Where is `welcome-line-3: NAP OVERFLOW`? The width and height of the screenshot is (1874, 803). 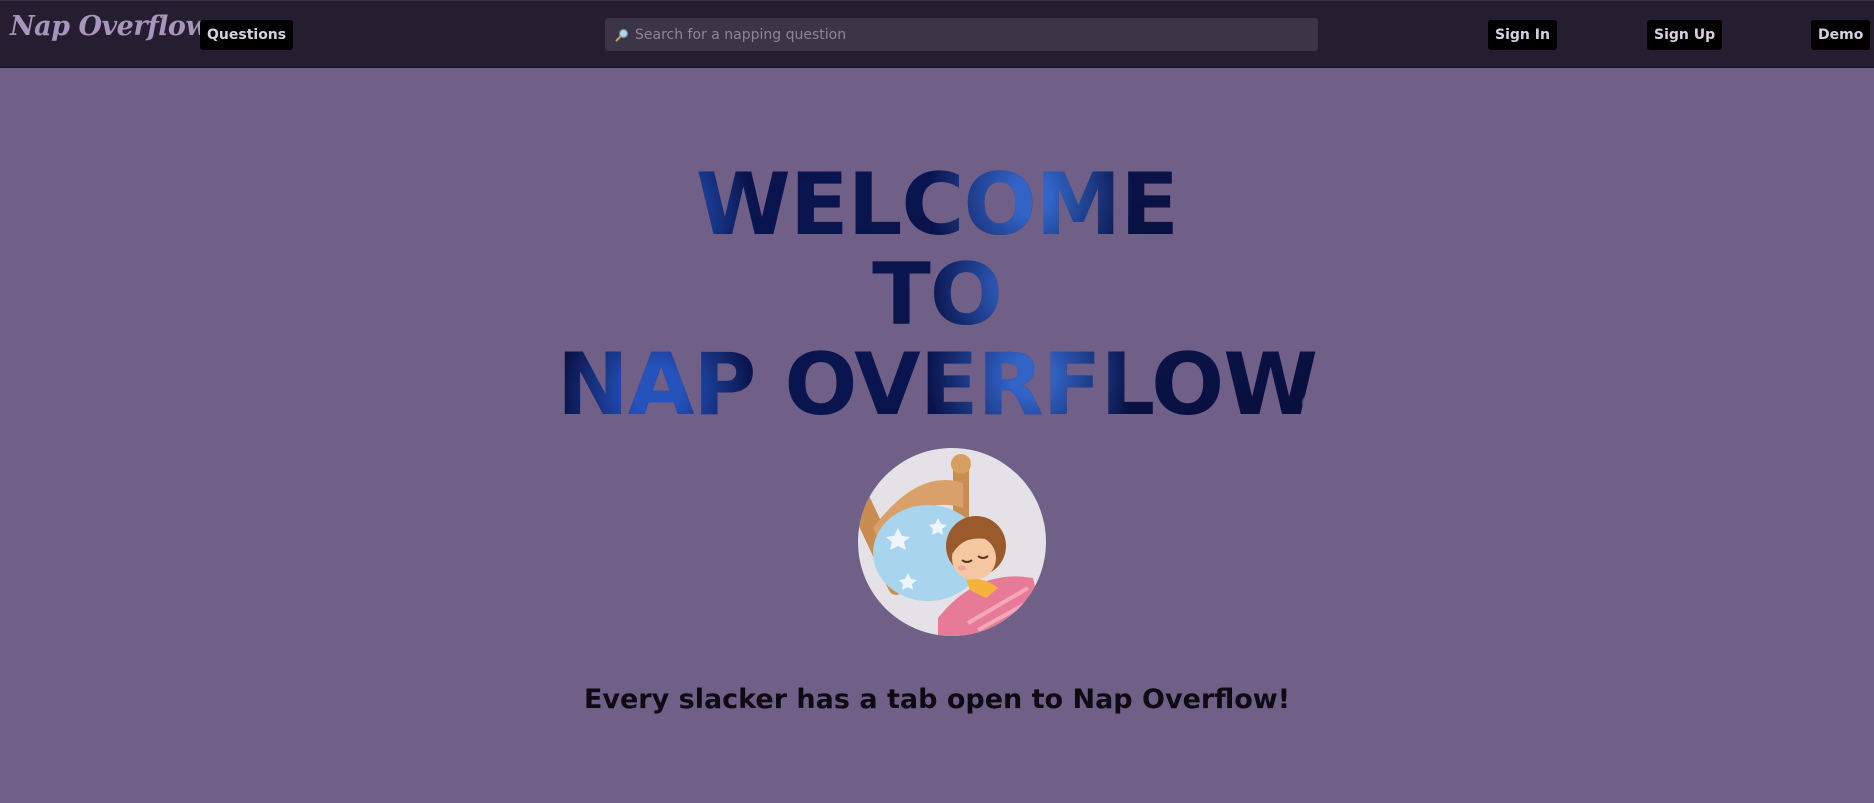 welcome-line-3: NAP OVERFLOW is located at coordinates (937, 385).